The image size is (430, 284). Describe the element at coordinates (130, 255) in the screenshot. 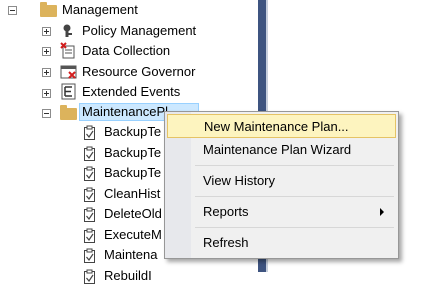

I see `tree-node-maintenance-plan: Maintena` at that location.